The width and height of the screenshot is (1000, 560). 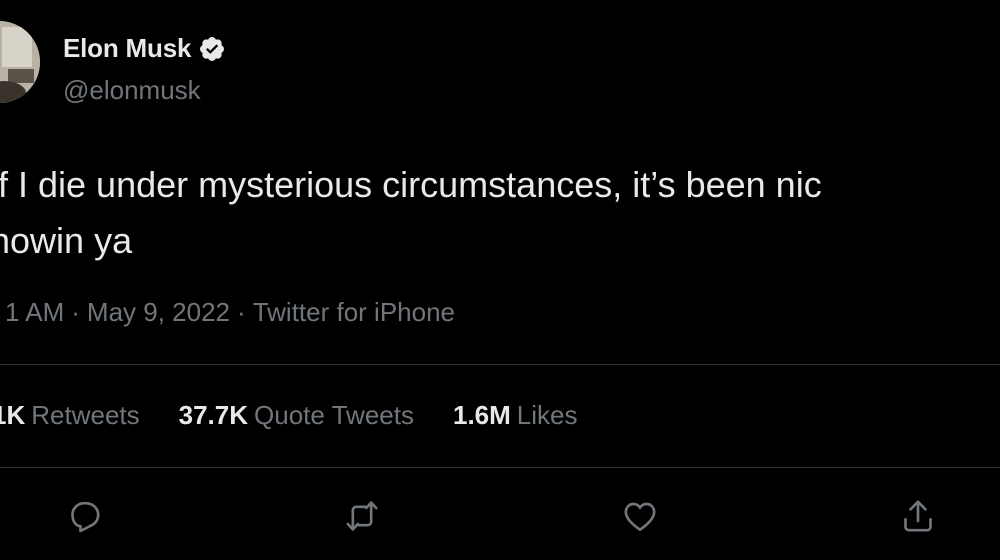 What do you see at coordinates (132, 90) in the screenshot?
I see `author-handle: @elonmusk` at bounding box center [132, 90].